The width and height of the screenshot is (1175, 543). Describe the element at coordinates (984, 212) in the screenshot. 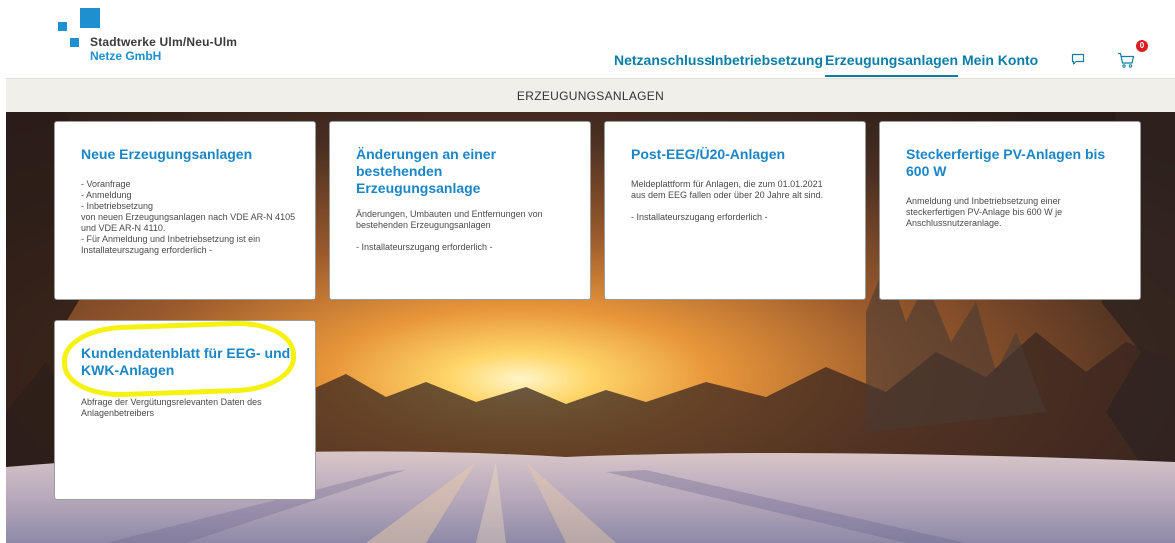

I see `card-line: steckerfertigen PV-Anlage bis 600 W je` at that location.